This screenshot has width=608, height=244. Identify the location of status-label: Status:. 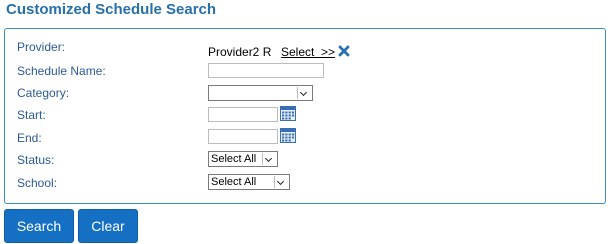
(36, 160).